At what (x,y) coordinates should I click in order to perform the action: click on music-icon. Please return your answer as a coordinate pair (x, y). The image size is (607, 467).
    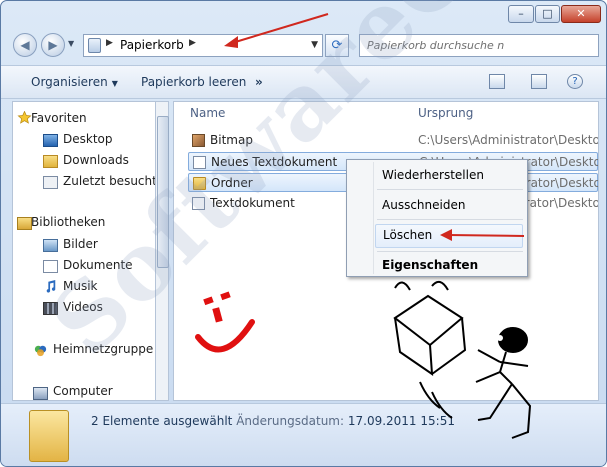
    Looking at the image, I should click on (51, 286).